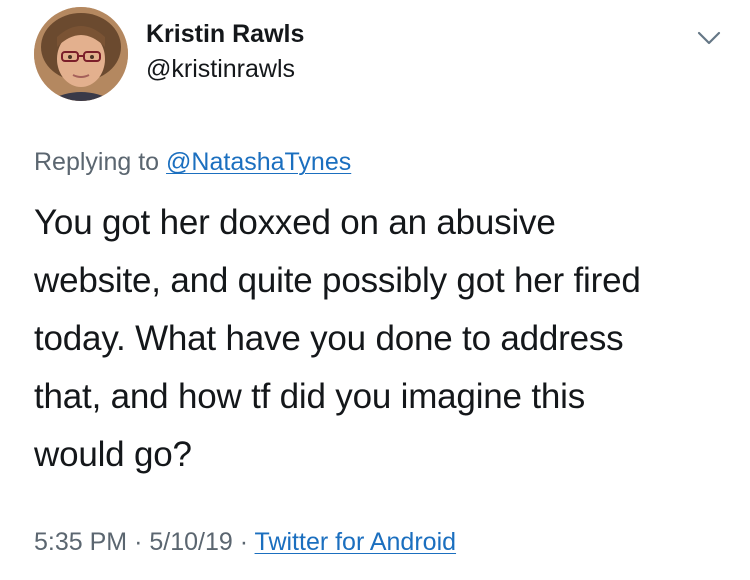  Describe the element at coordinates (113, 454) in the screenshot. I see `tweet-text-line: would go?` at that location.